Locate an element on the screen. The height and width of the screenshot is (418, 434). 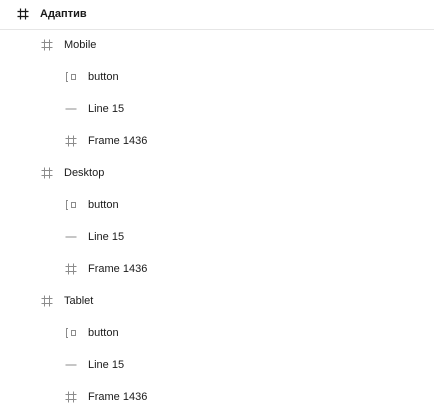
layer-label-root: Адаптив is located at coordinates (63, 14).